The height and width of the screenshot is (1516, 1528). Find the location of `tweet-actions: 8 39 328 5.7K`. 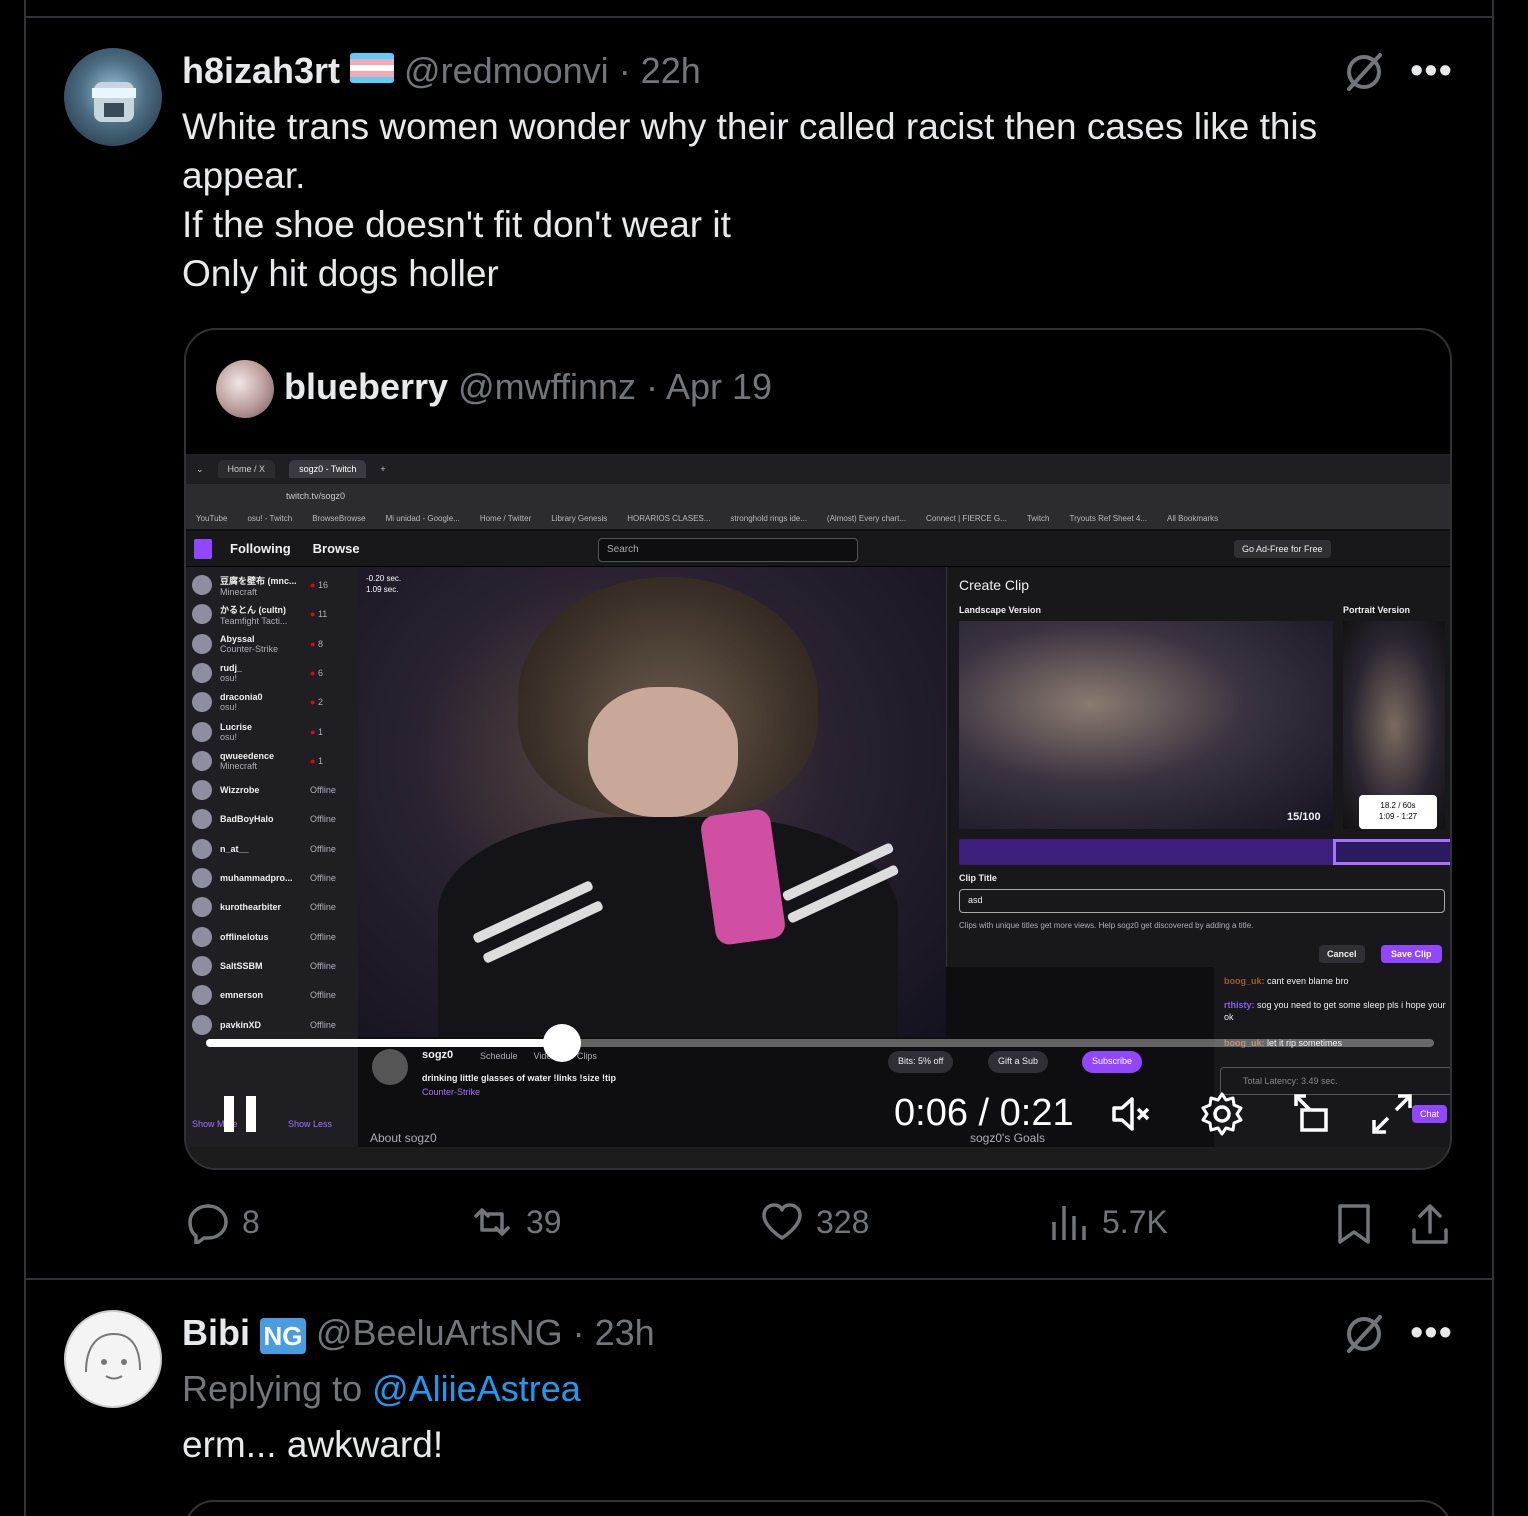

tweet-actions: 8 39 328 5.7K is located at coordinates (817, 1226).